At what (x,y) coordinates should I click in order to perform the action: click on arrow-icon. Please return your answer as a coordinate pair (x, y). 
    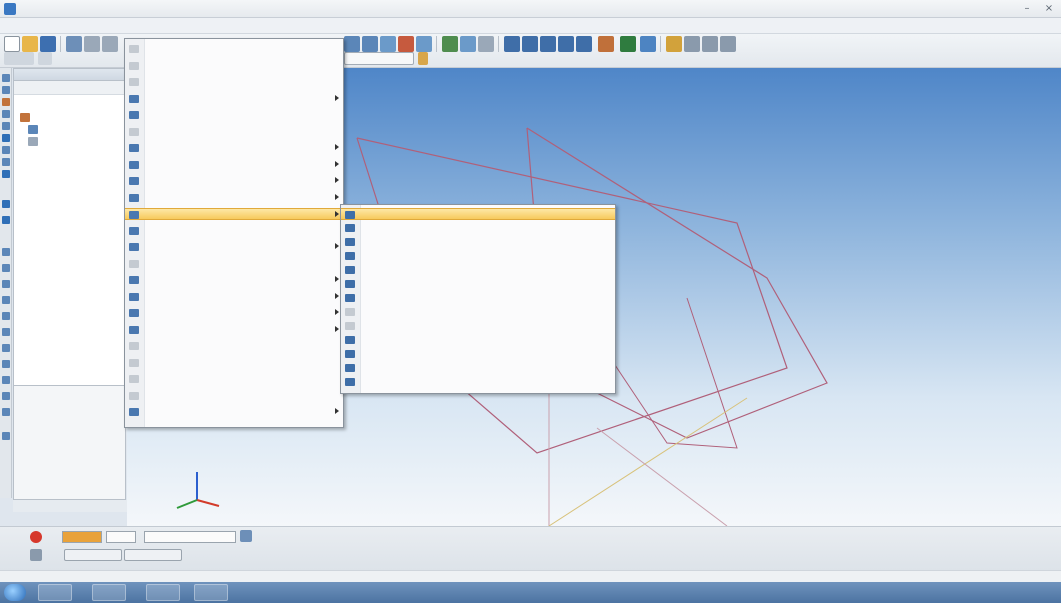
    Looking at the image, I should click on (648, 44).